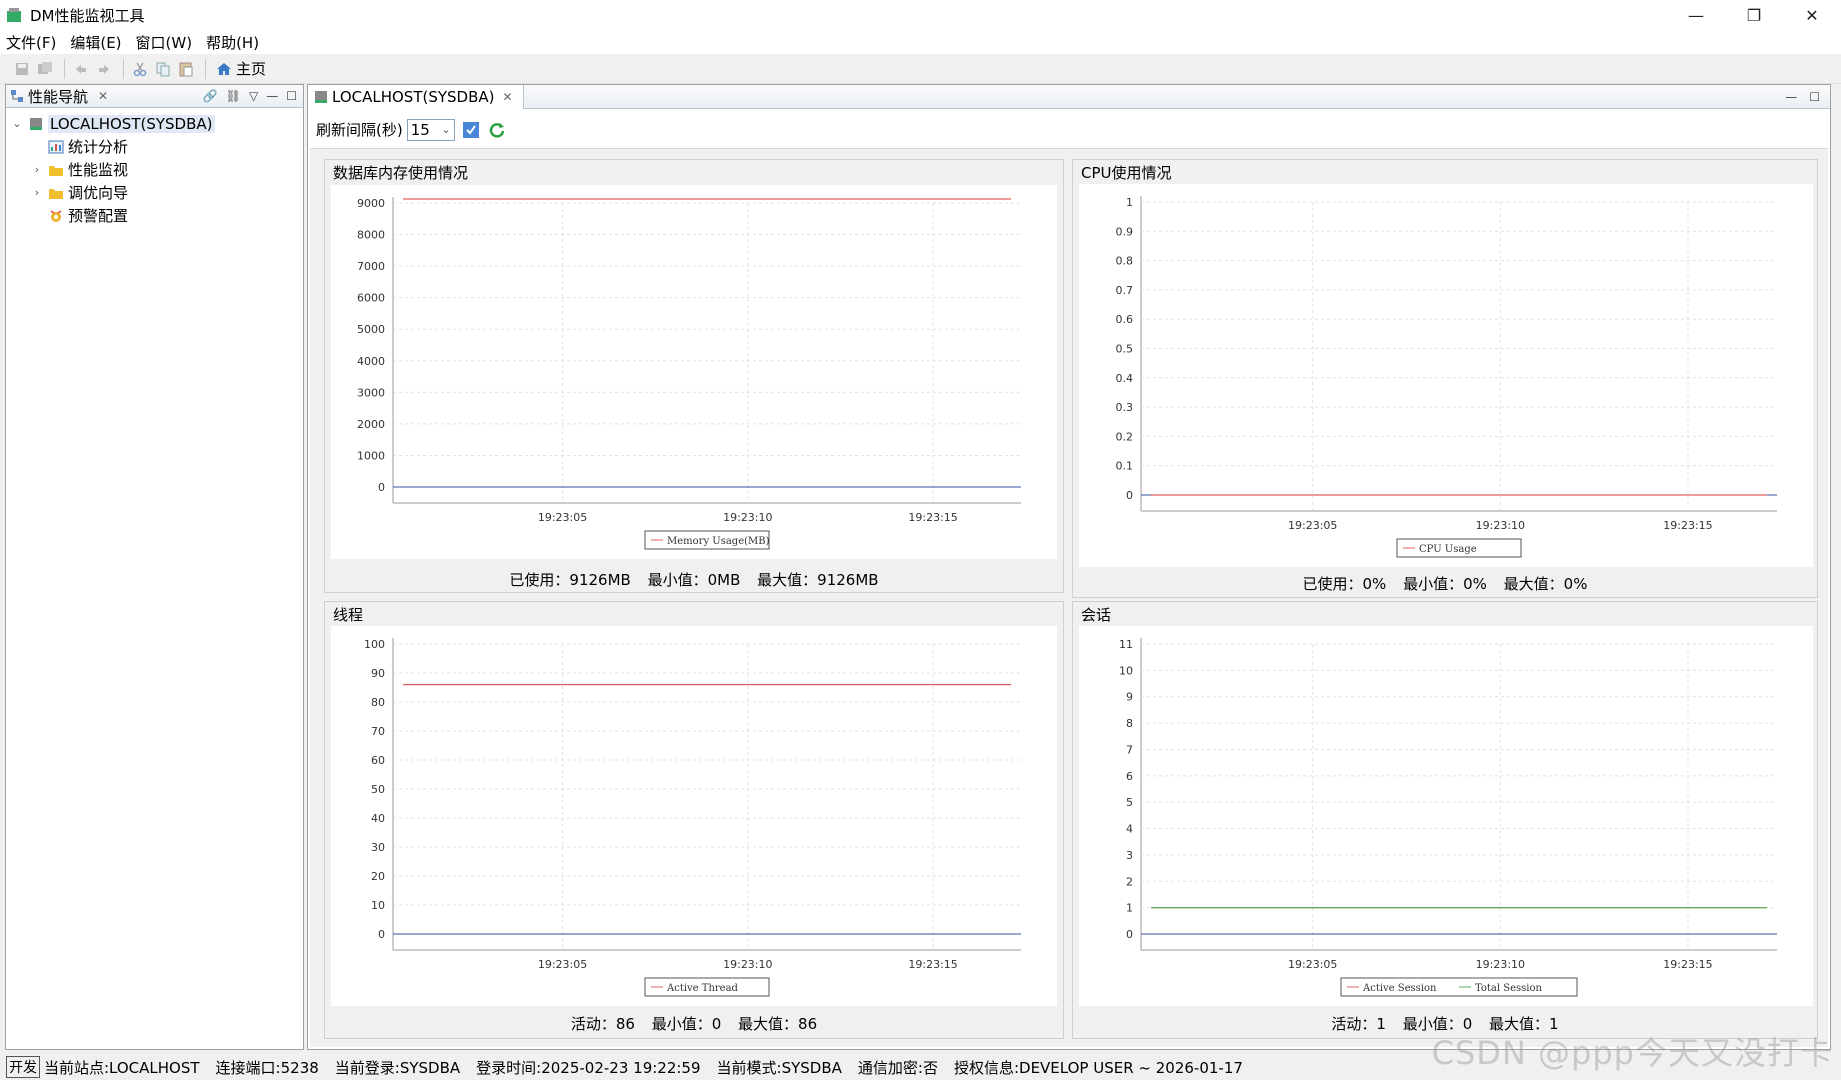 This screenshot has height=1080, width=1841. I want to click on editor-tab: LOCALHOST(SYSDBA) ✕, so click(416, 96).